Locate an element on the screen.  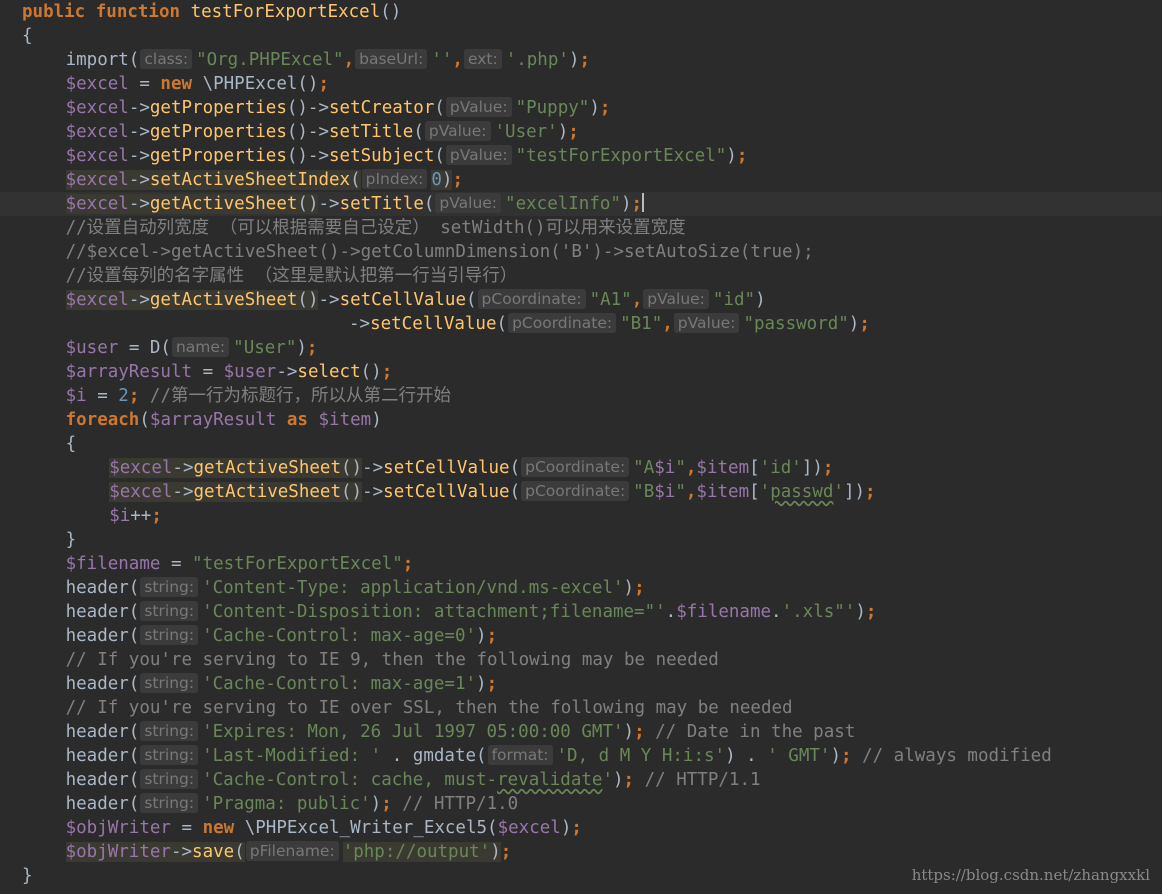
code-token: () is located at coordinates (308, 204).